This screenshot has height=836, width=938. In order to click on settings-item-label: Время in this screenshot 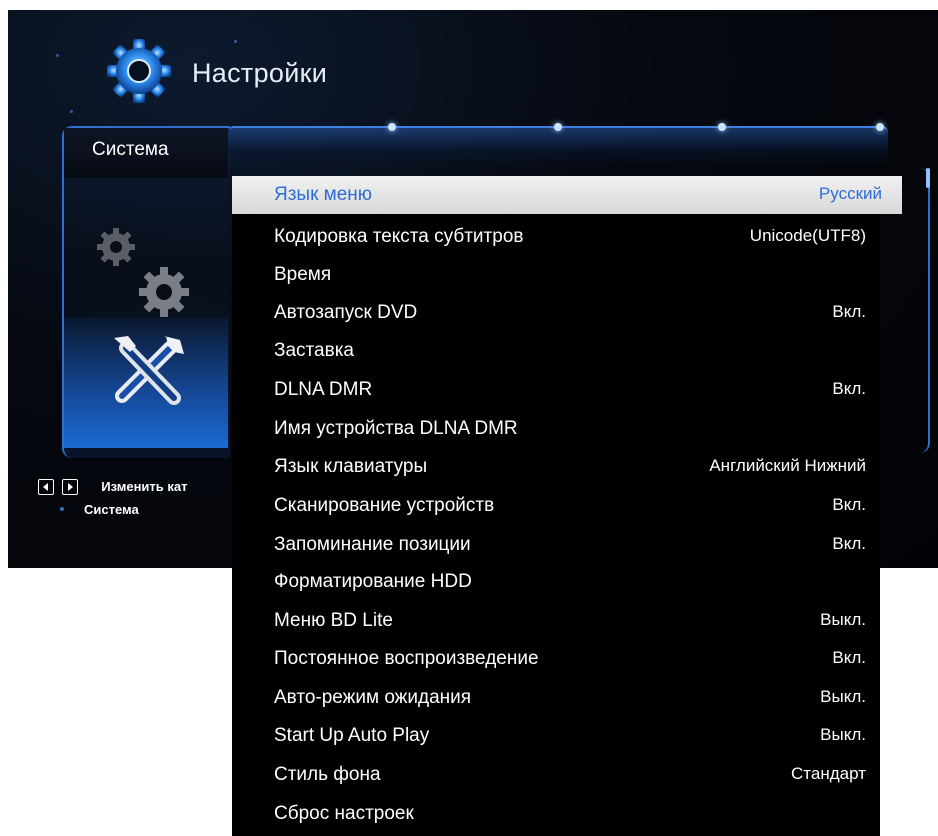, I will do `click(303, 274)`.